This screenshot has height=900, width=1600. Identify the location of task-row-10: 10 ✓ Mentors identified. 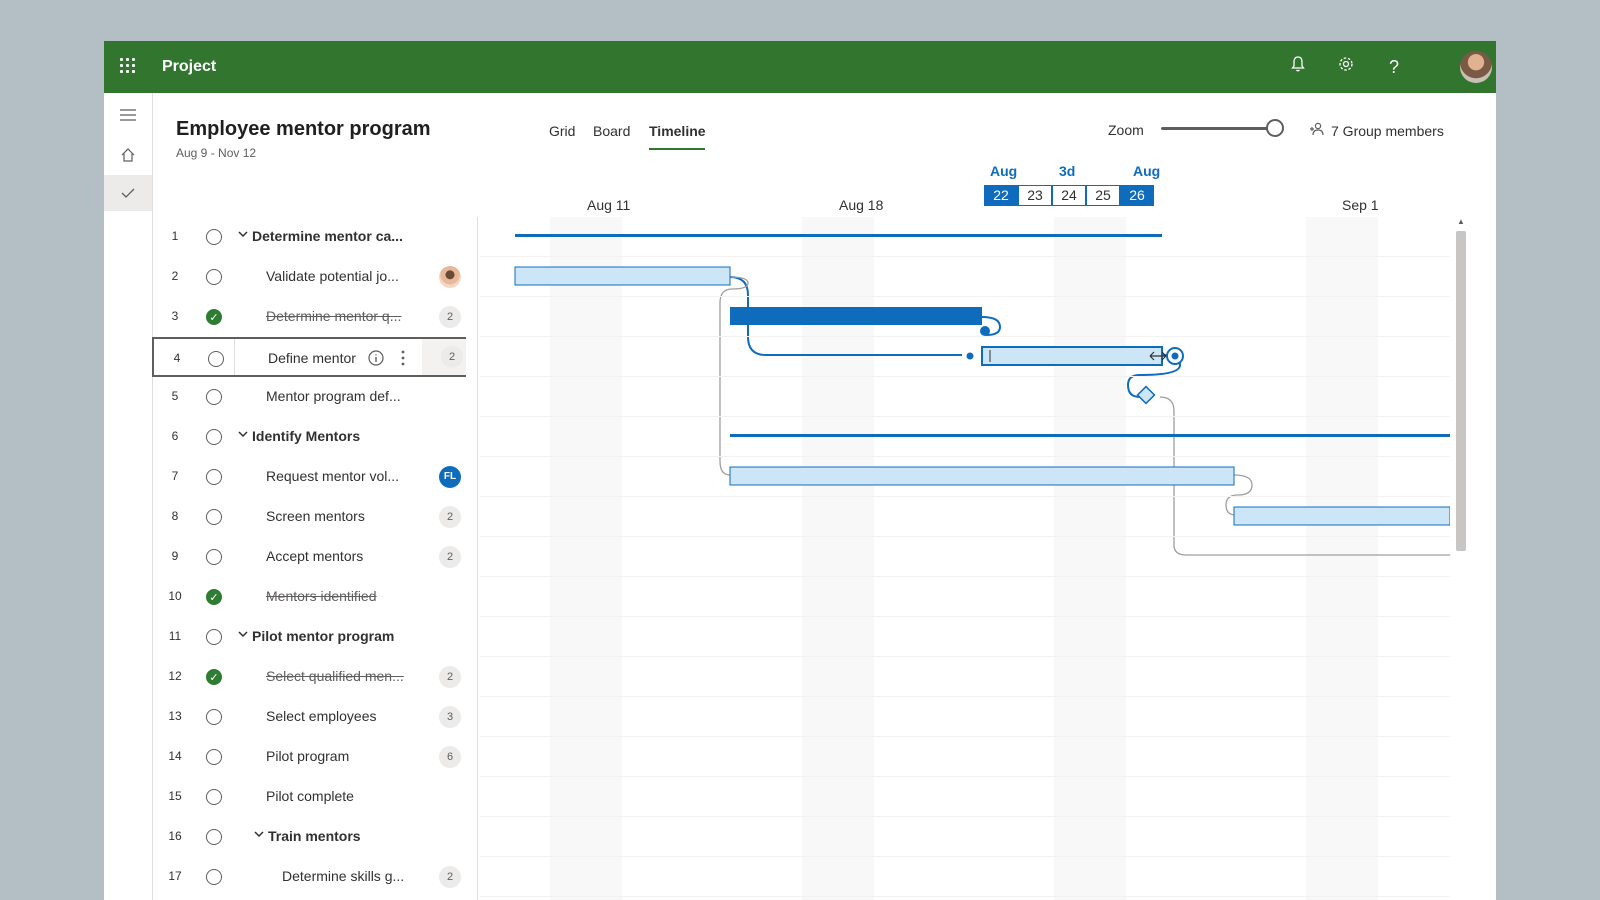
(309, 597).